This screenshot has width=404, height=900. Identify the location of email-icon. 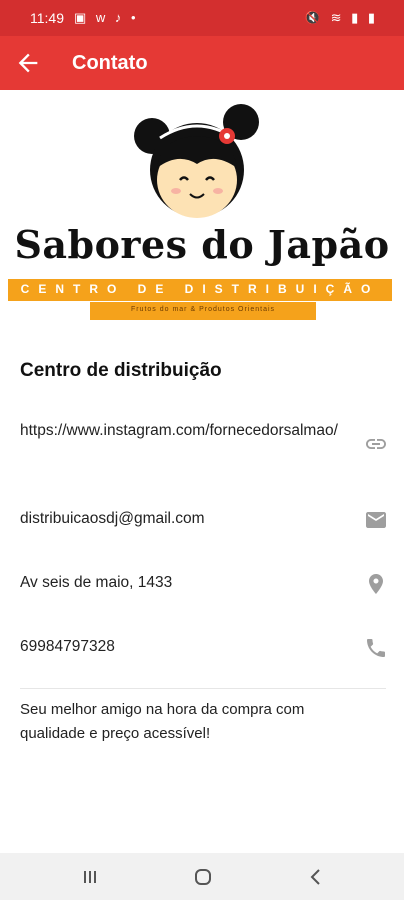
(376, 520).